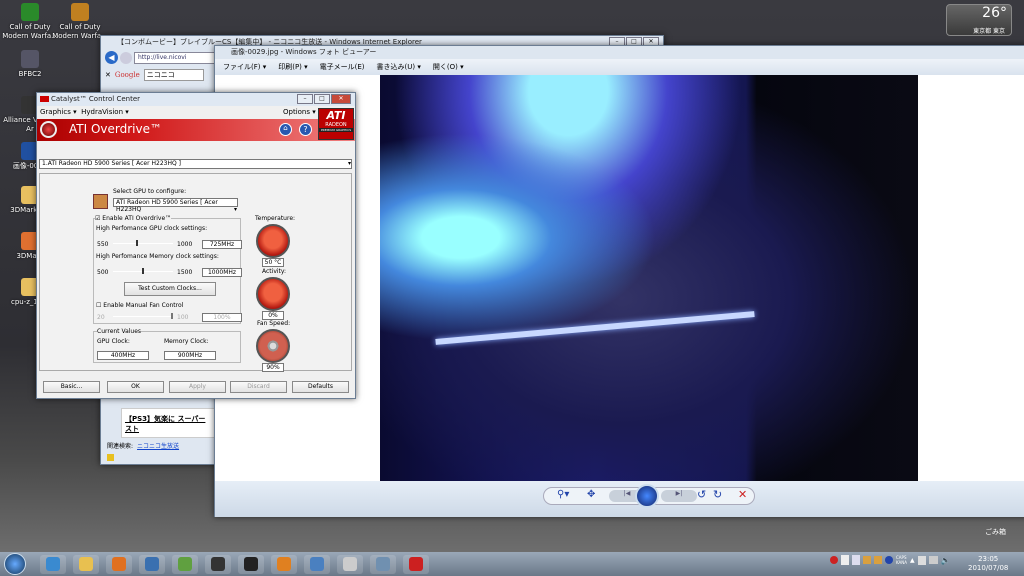 This screenshot has height=576, width=1024. Describe the element at coordinates (143, 271) in the screenshot. I see `memory-clock-slider` at that location.